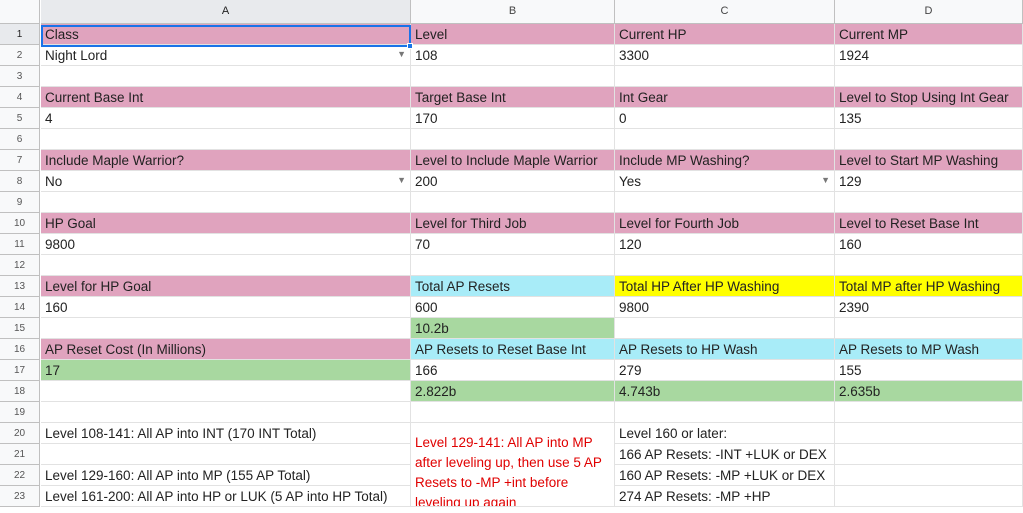 This screenshot has height=513, width=1023. What do you see at coordinates (513, 244) in the screenshot?
I see `cell-b11: 70` at bounding box center [513, 244].